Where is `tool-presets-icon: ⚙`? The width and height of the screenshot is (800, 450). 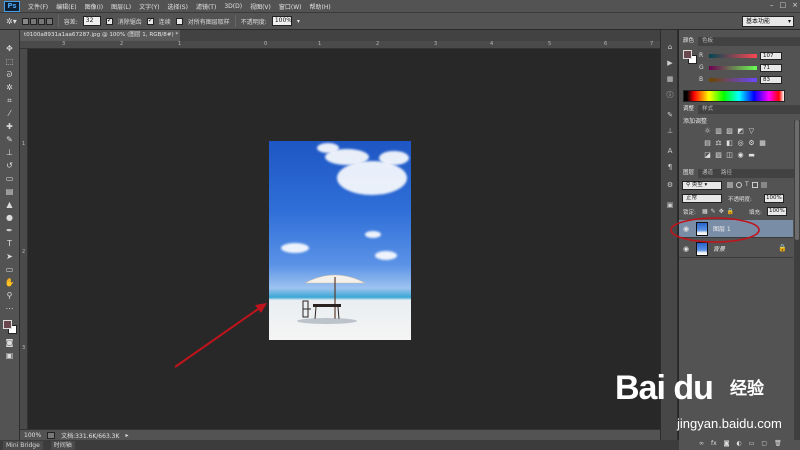 tool-presets-icon: ⚙ is located at coordinates (670, 185).